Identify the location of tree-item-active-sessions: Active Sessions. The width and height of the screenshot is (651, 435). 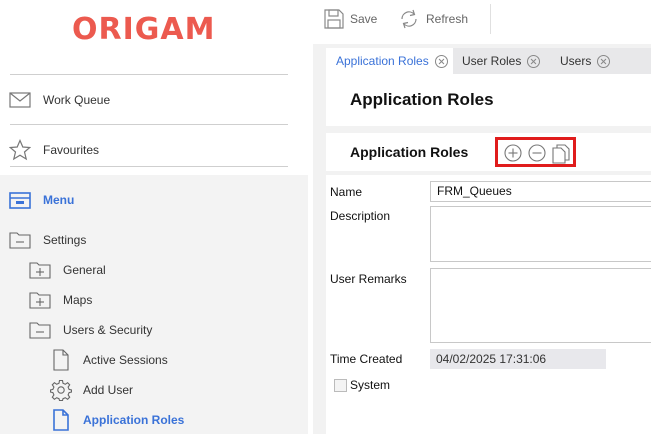
(154, 360).